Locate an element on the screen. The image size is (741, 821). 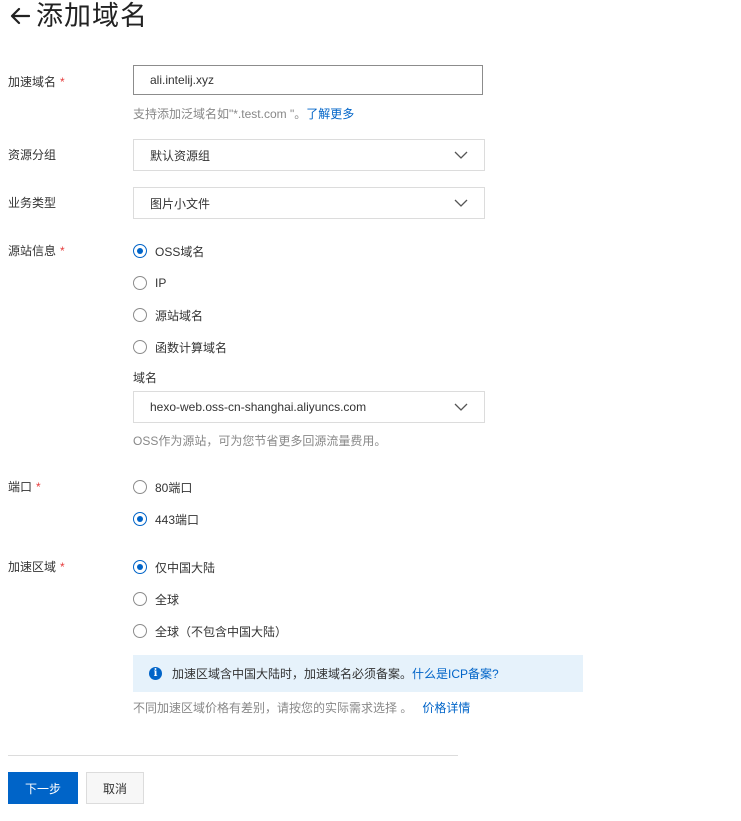
radio-label: 443端口 is located at coordinates (177, 519).